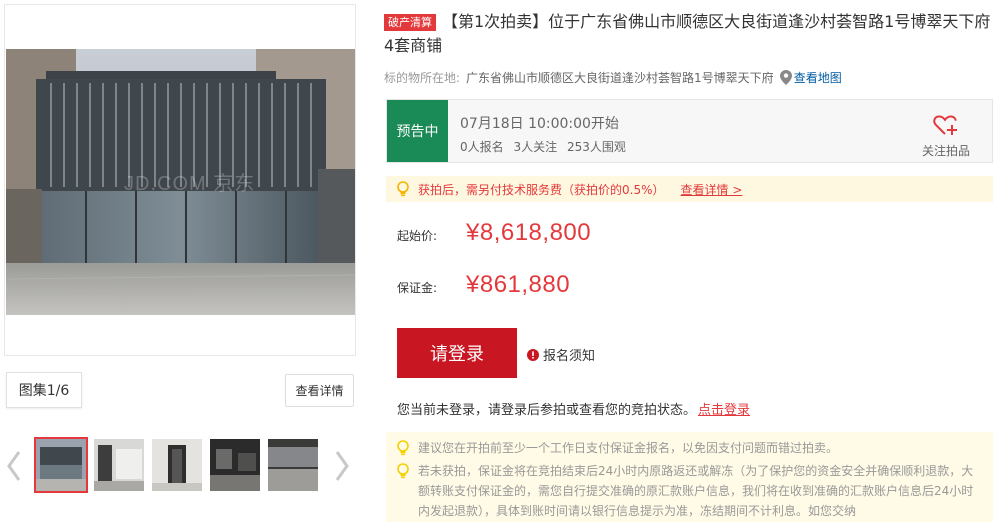  What do you see at coordinates (457, 353) in the screenshot?
I see `login-button: 请登录` at bounding box center [457, 353].